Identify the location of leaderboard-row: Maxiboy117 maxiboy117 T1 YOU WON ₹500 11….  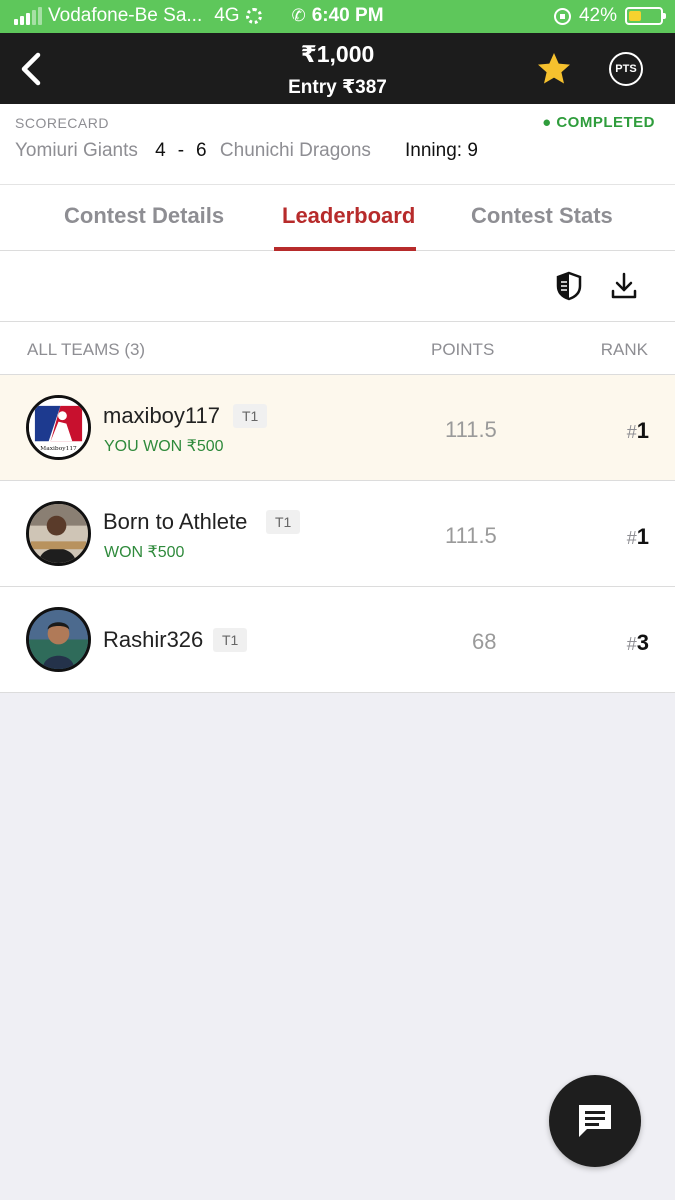
(337, 428).